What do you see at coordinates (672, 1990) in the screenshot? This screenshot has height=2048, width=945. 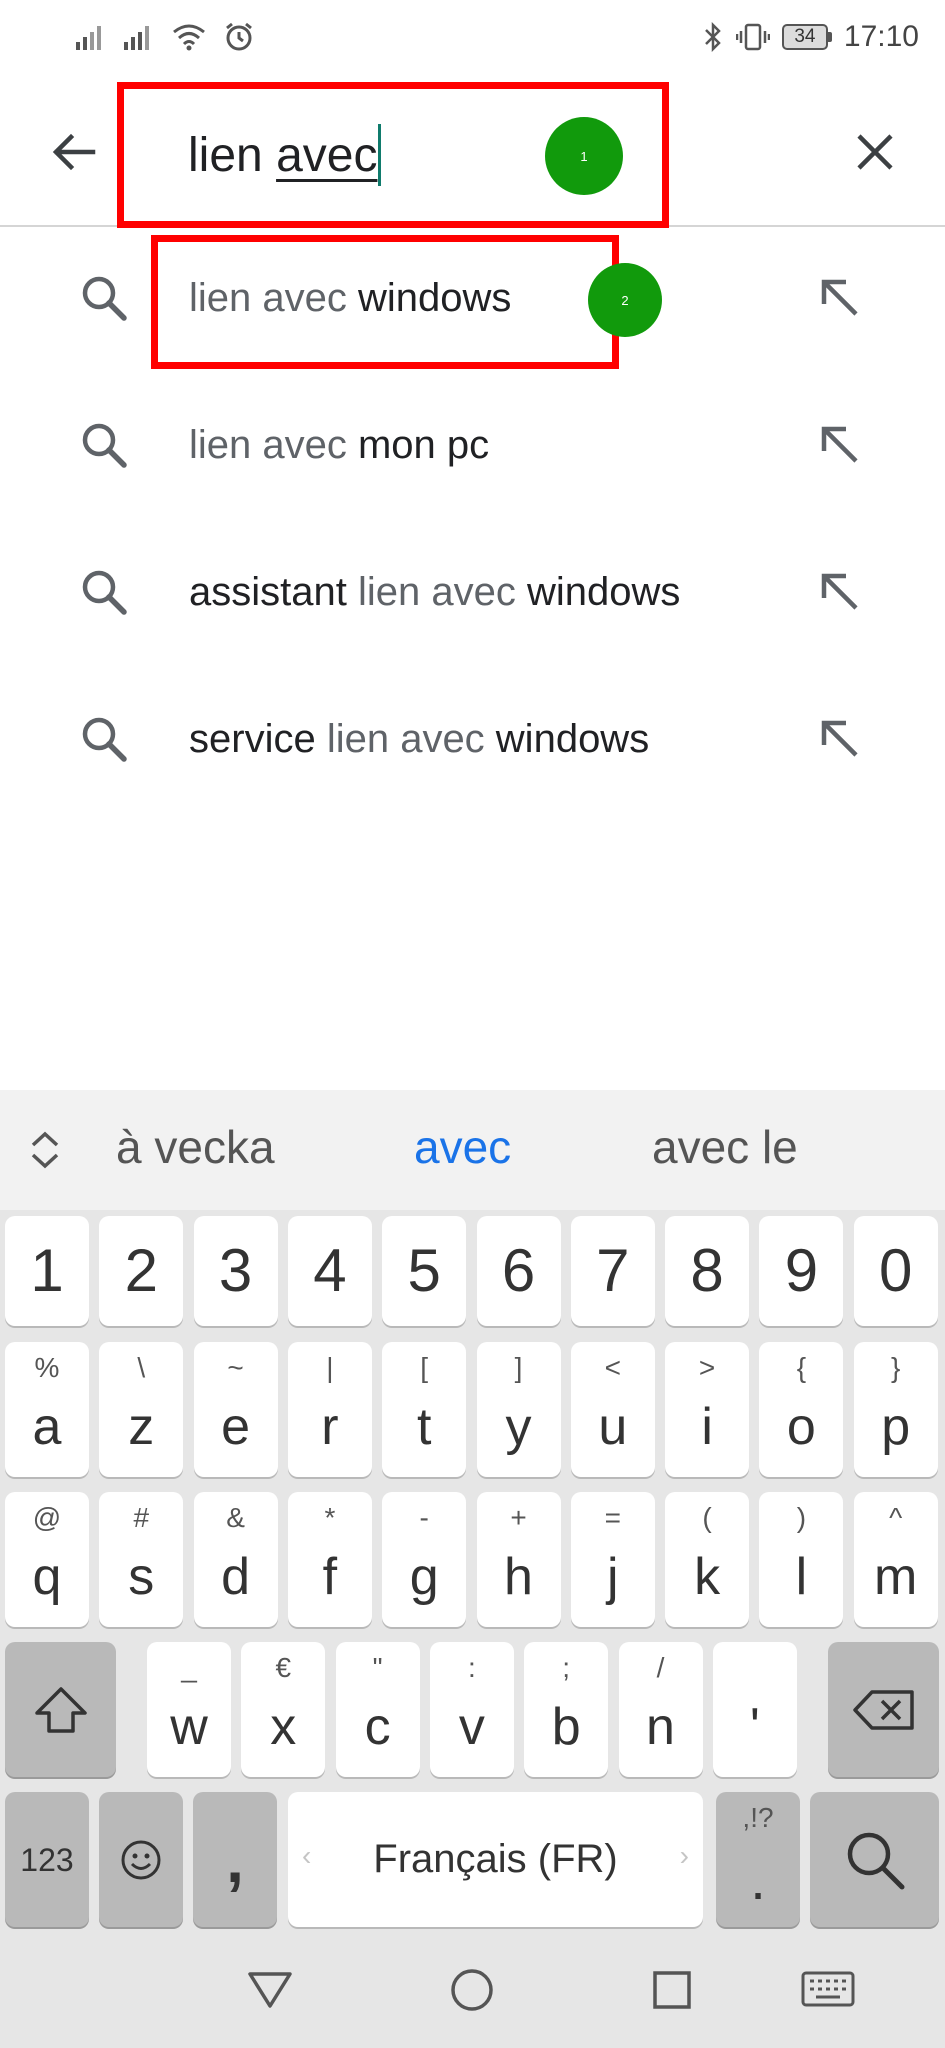 I see `nav-recents-button` at bounding box center [672, 1990].